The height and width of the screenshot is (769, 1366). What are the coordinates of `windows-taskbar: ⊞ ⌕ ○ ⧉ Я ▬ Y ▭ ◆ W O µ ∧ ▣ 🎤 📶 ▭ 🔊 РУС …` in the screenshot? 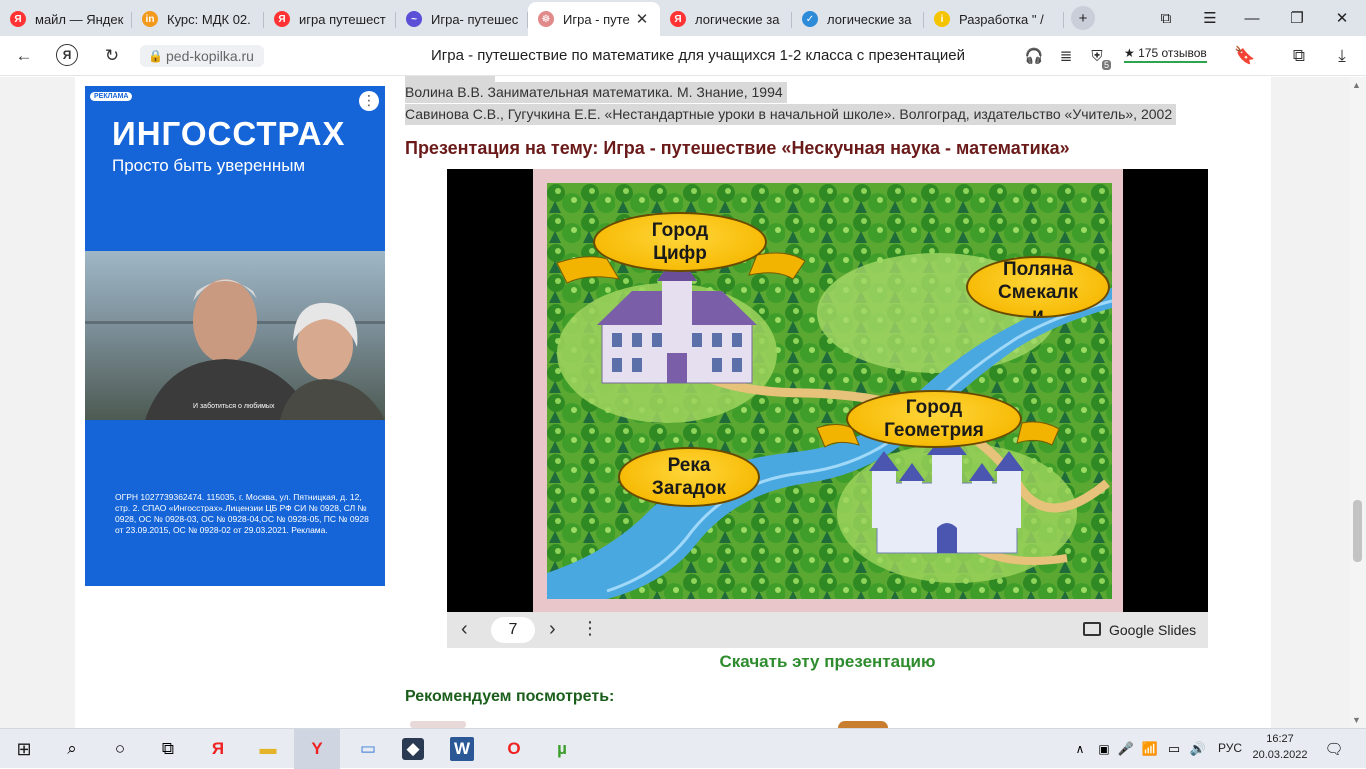 It's located at (683, 748).